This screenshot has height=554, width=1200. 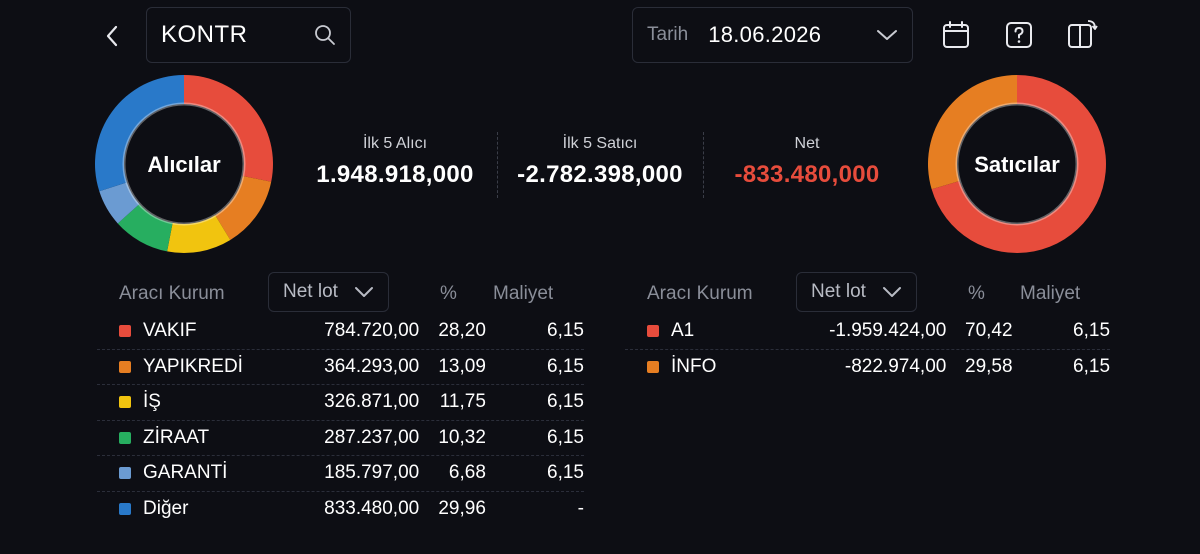 What do you see at coordinates (325, 35) in the screenshot?
I see `search-icon` at bounding box center [325, 35].